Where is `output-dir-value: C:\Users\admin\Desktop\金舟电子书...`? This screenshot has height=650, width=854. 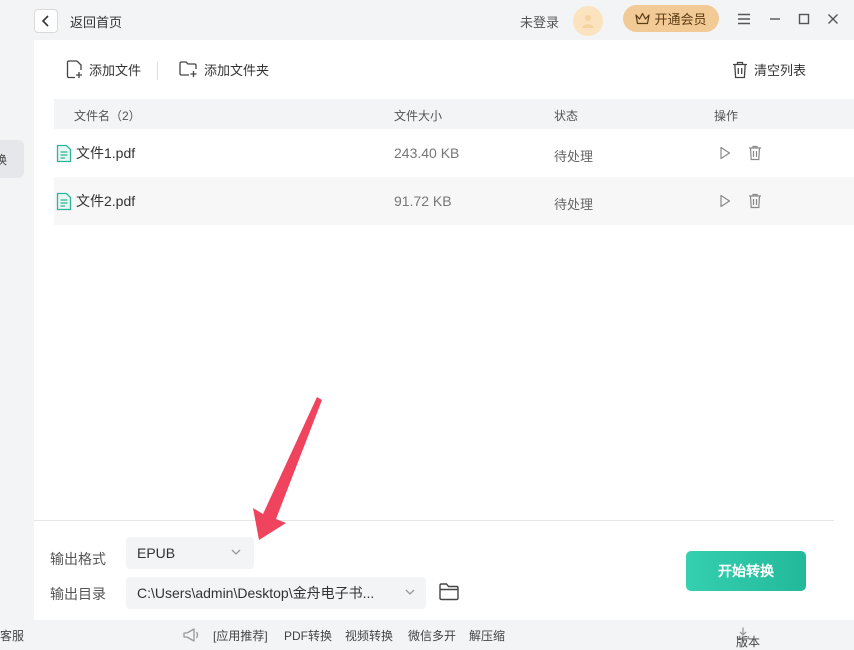 output-dir-value: C:\Users\admin\Desktop\金舟电子书... is located at coordinates (256, 593).